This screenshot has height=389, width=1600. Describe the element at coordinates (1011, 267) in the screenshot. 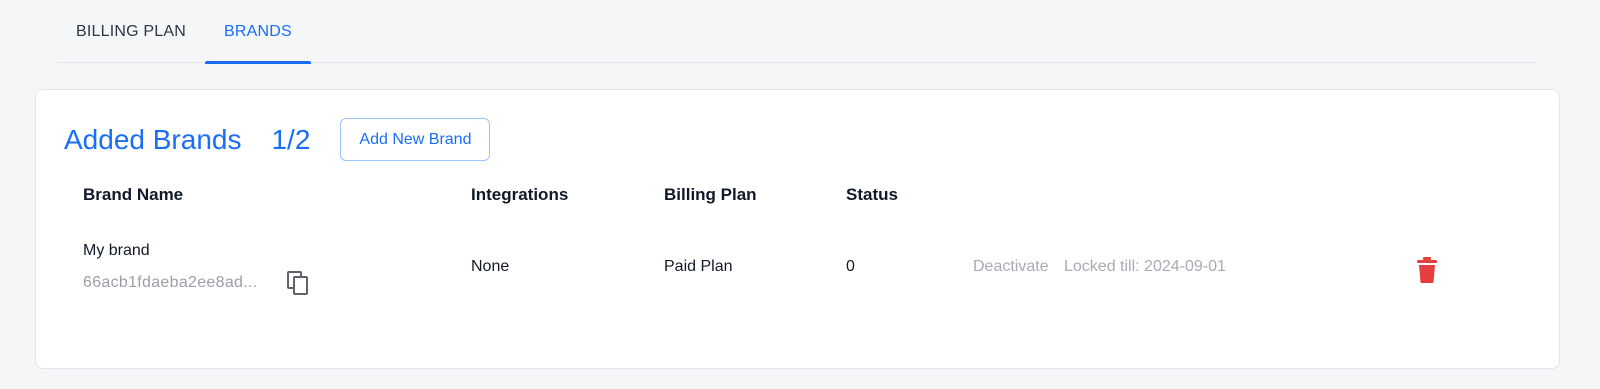

I see `deactivate-link: Deactivate` at that location.